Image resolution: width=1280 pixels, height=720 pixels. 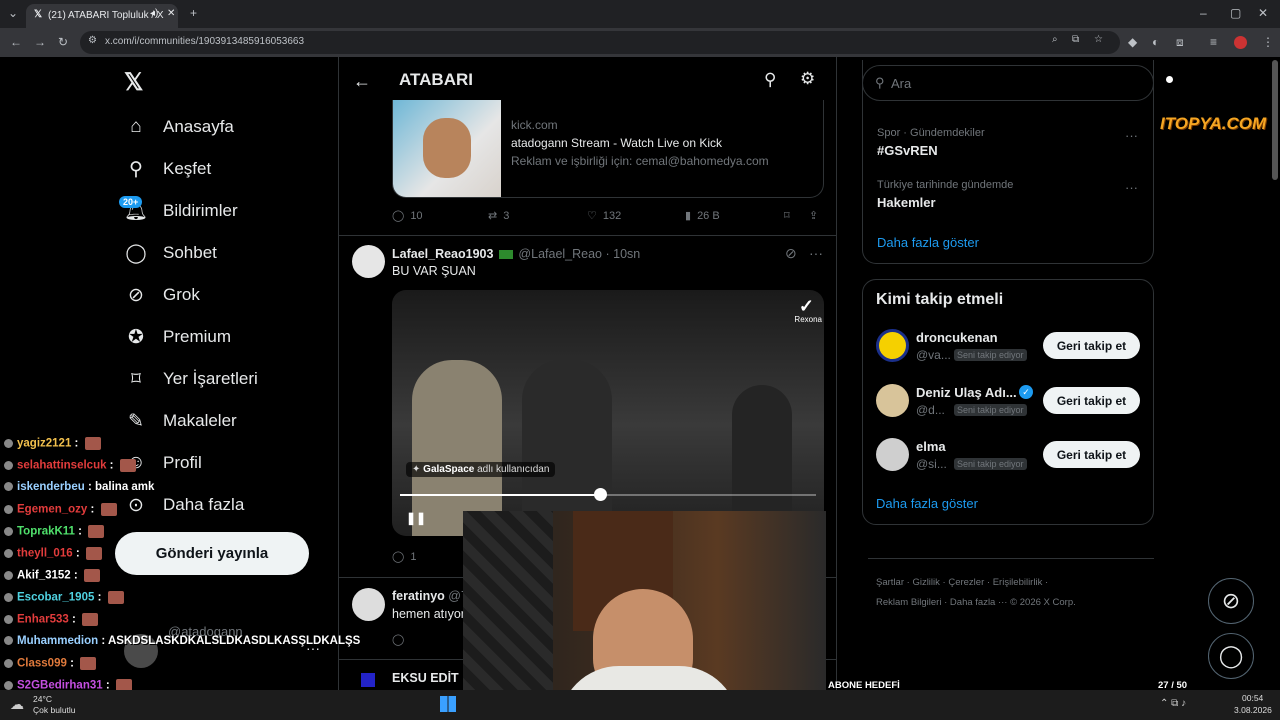 What do you see at coordinates (407, 216) in the screenshot?
I see `reply-action: ◯ 10` at bounding box center [407, 216].